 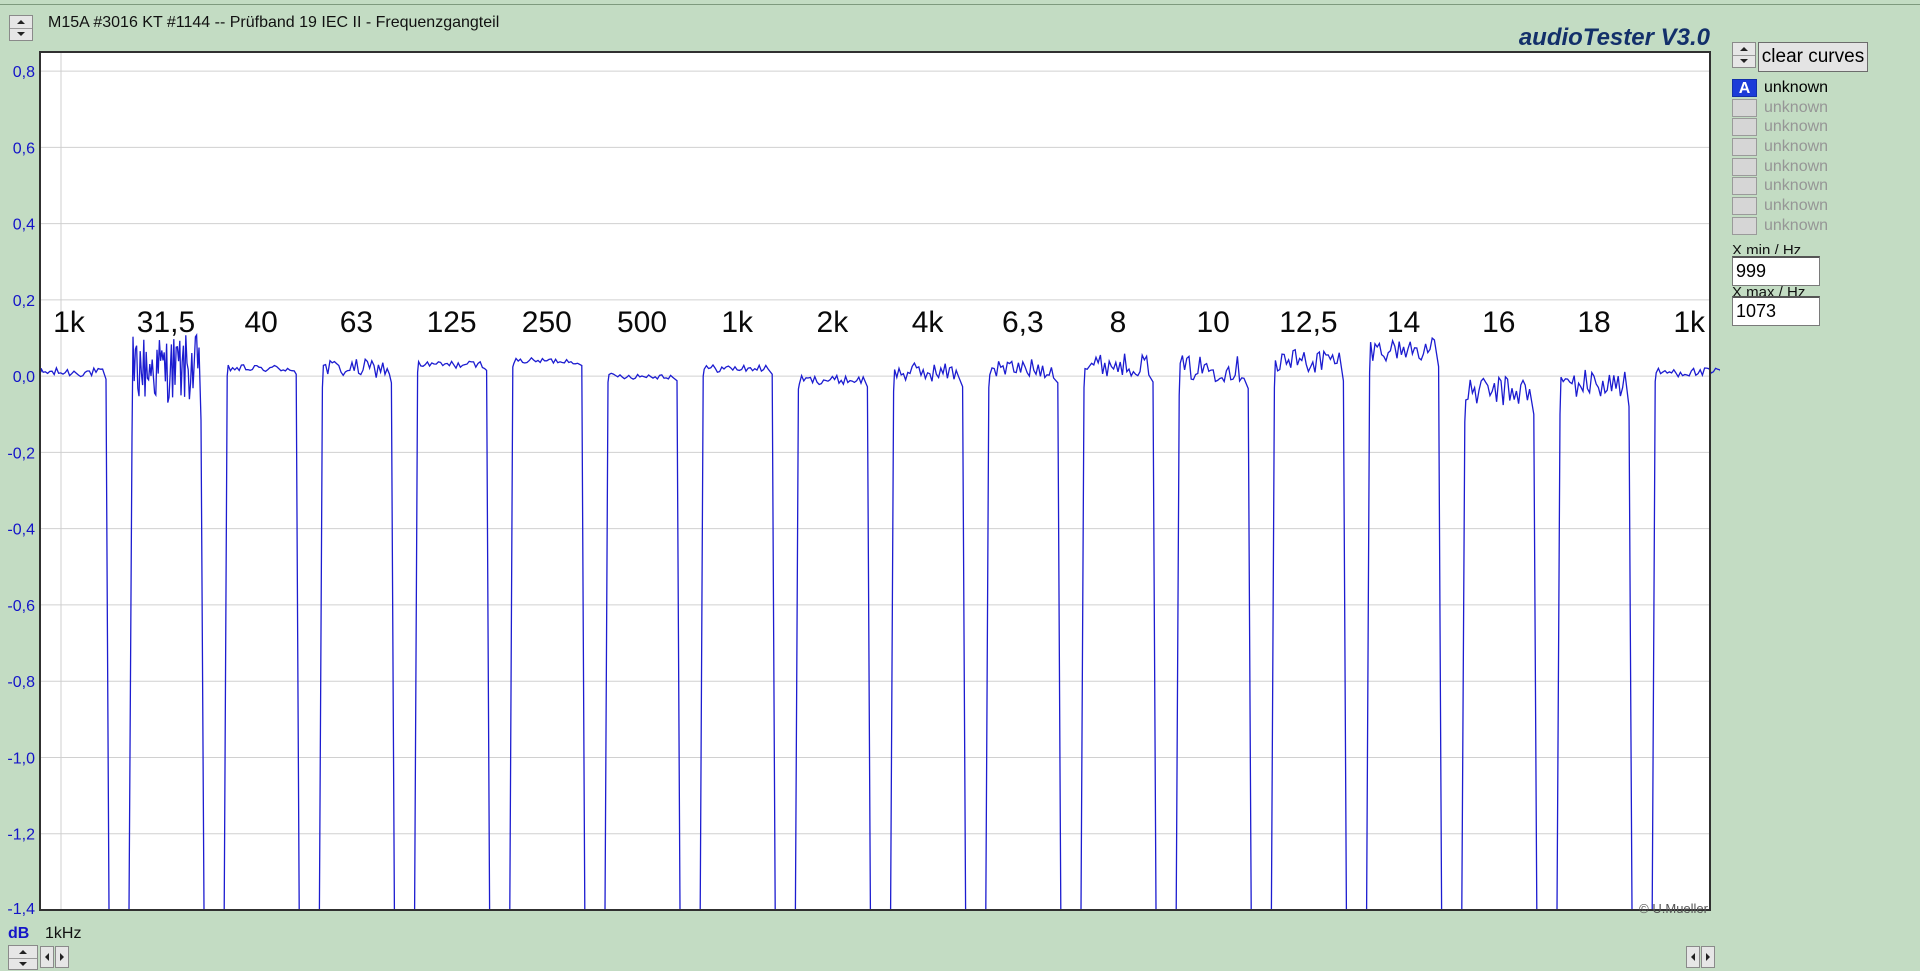 I want to click on y-tick-label: 0,2, so click(x=24, y=301).